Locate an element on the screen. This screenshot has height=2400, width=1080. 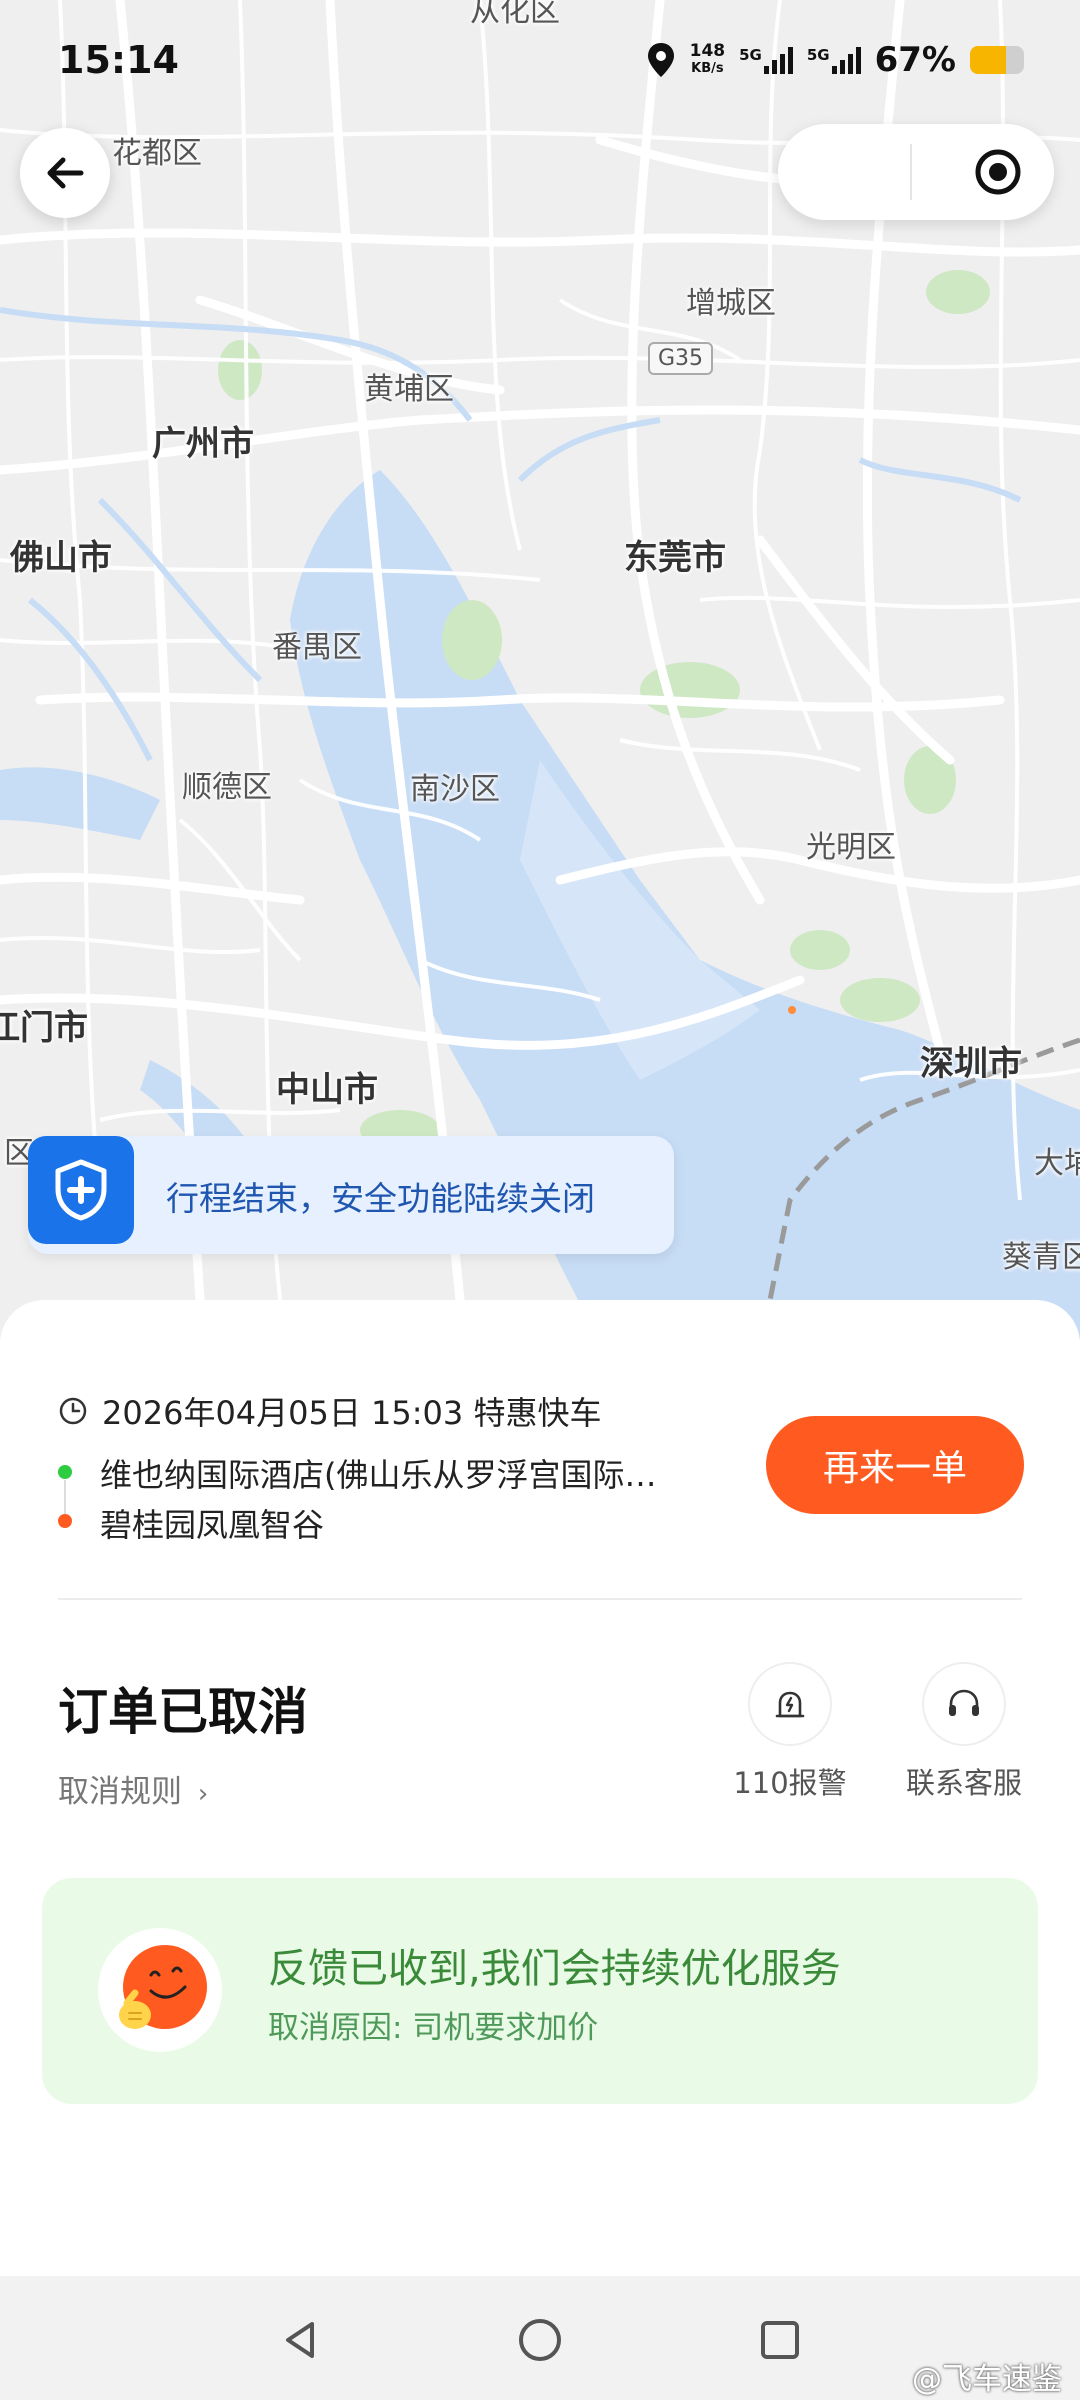
destination-dot is located at coordinates (65, 1521).